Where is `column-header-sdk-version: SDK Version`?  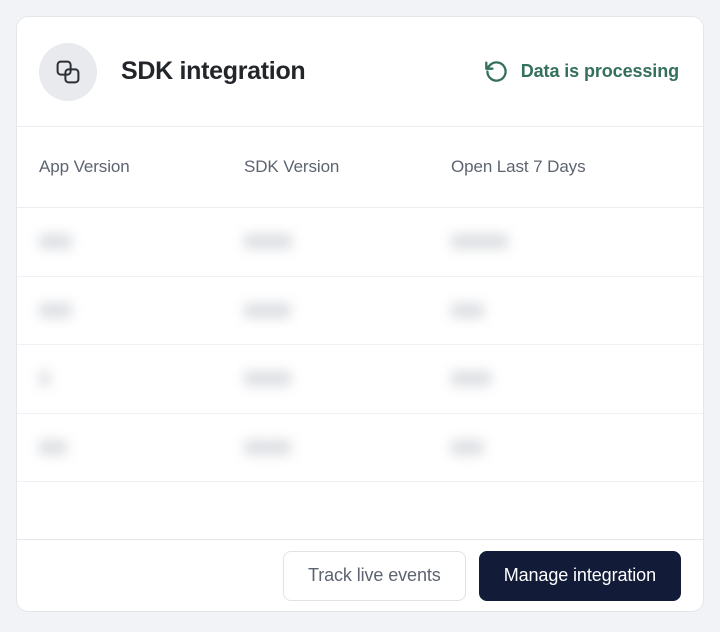 column-header-sdk-version: SDK Version is located at coordinates (347, 167).